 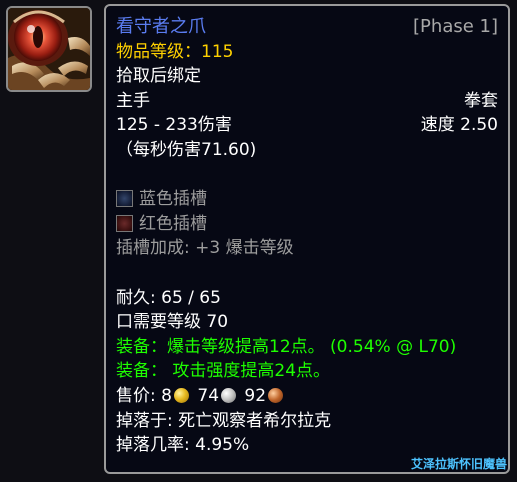 I want to click on dps-text: （每秒伤害71.60), so click(x=186, y=149).